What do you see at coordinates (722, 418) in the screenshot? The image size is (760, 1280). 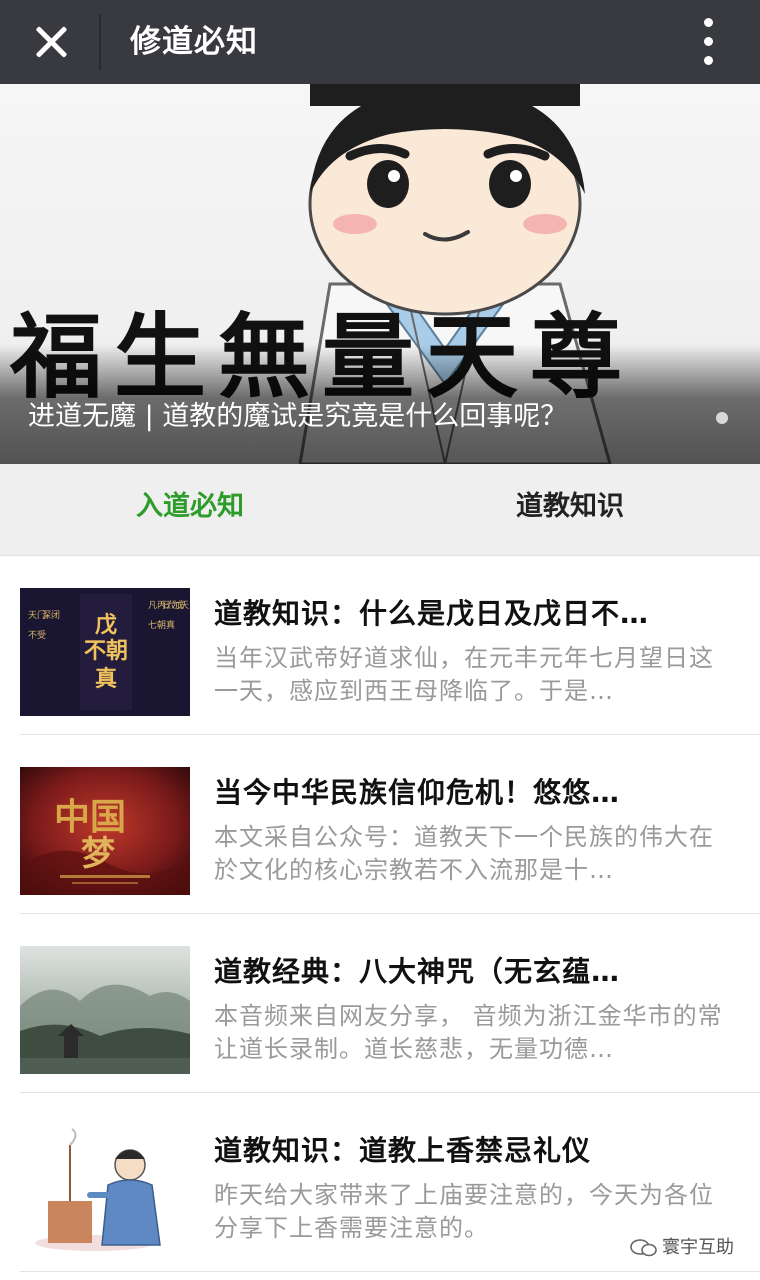 I see `carousel-indicator-dot` at bounding box center [722, 418].